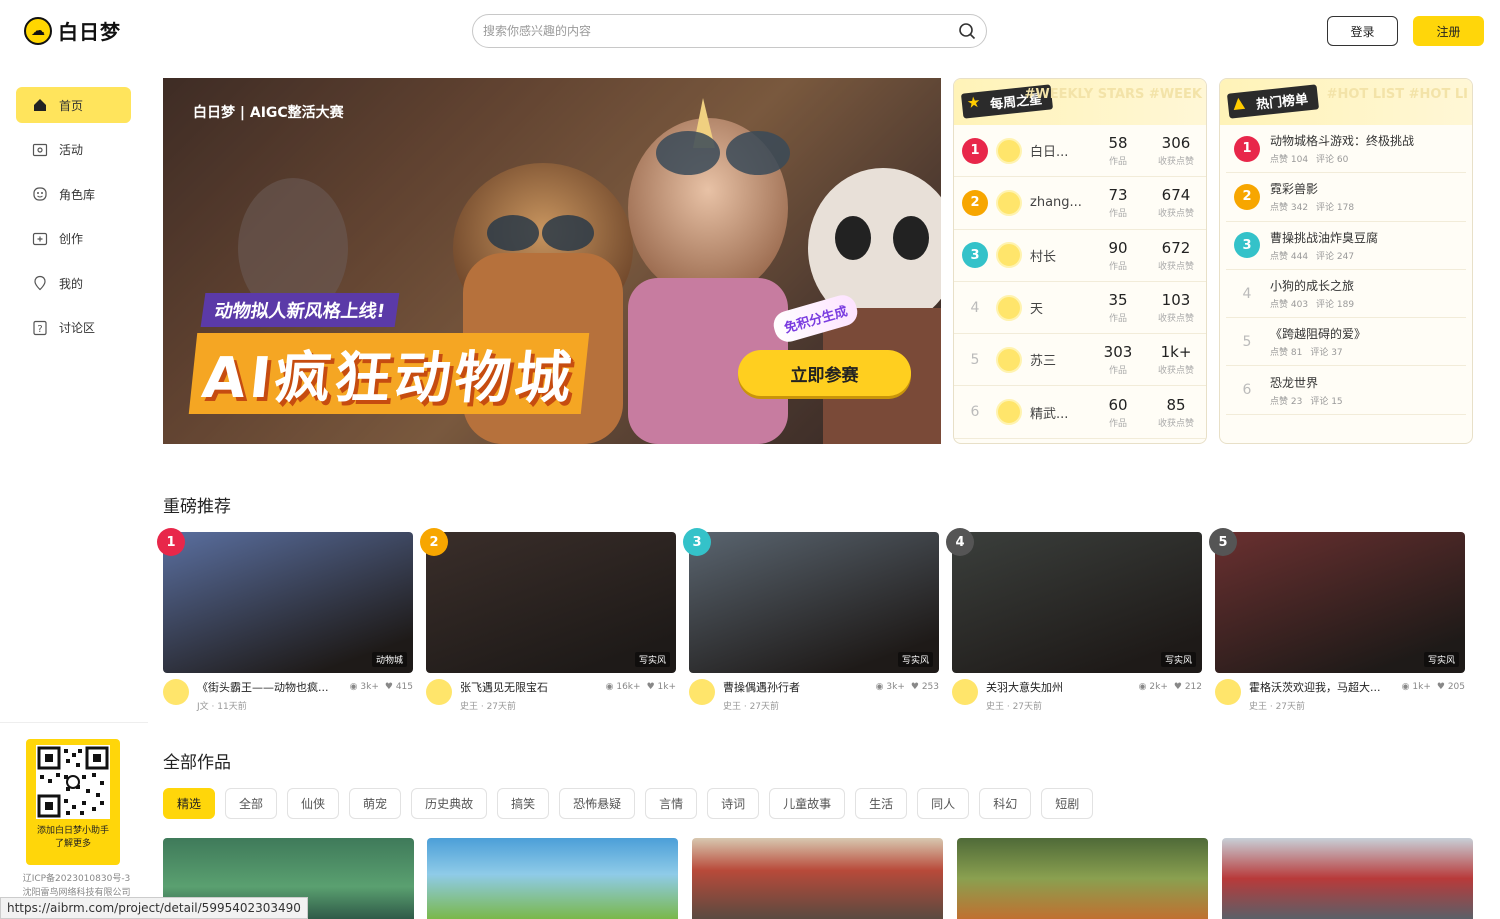 This screenshot has width=1500, height=919. I want to click on search-icon, so click(967, 31).